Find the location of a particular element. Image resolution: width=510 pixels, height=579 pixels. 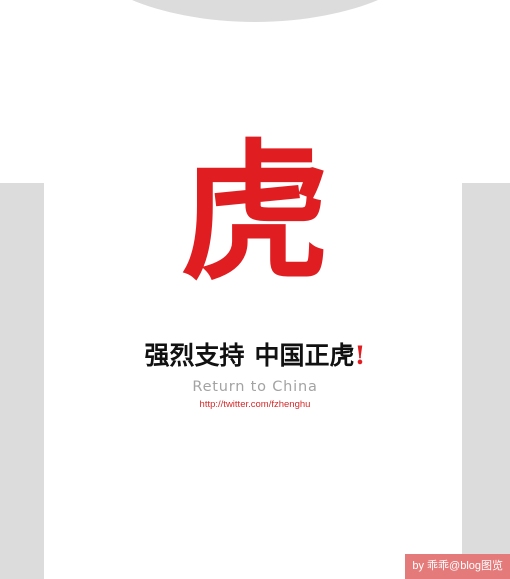

slogan-exclamation: ! is located at coordinates (360, 355).